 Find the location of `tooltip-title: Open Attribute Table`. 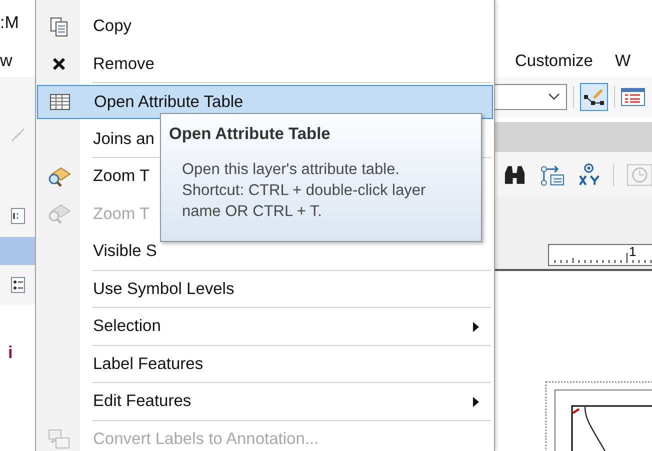

tooltip-title: Open Attribute Table is located at coordinates (250, 134).